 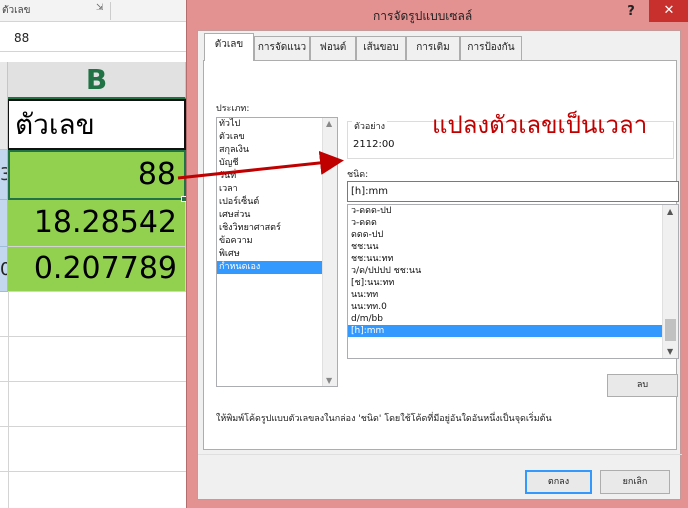 What do you see at coordinates (277, 267) in the screenshot?
I see `category-item: กำหนดเอง` at bounding box center [277, 267].